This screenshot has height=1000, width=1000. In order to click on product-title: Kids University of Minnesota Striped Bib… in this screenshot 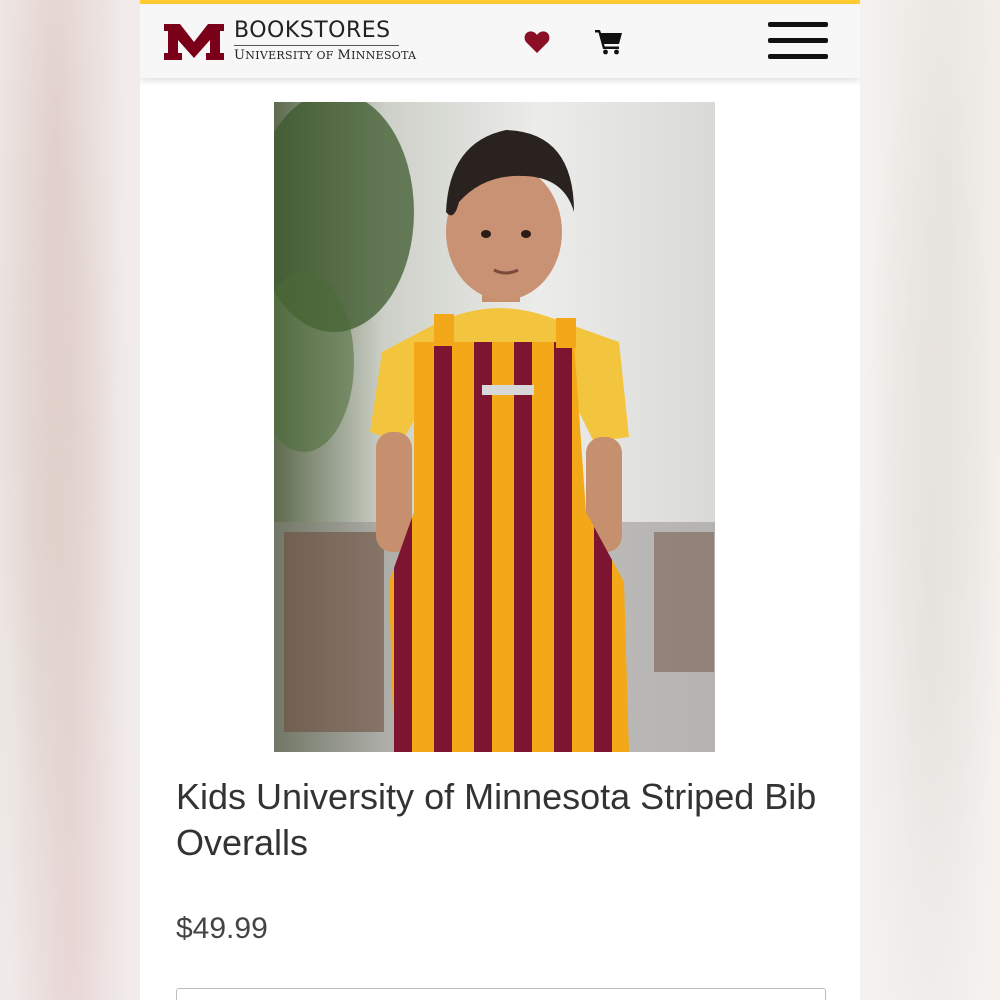, I will do `click(496, 819)`.